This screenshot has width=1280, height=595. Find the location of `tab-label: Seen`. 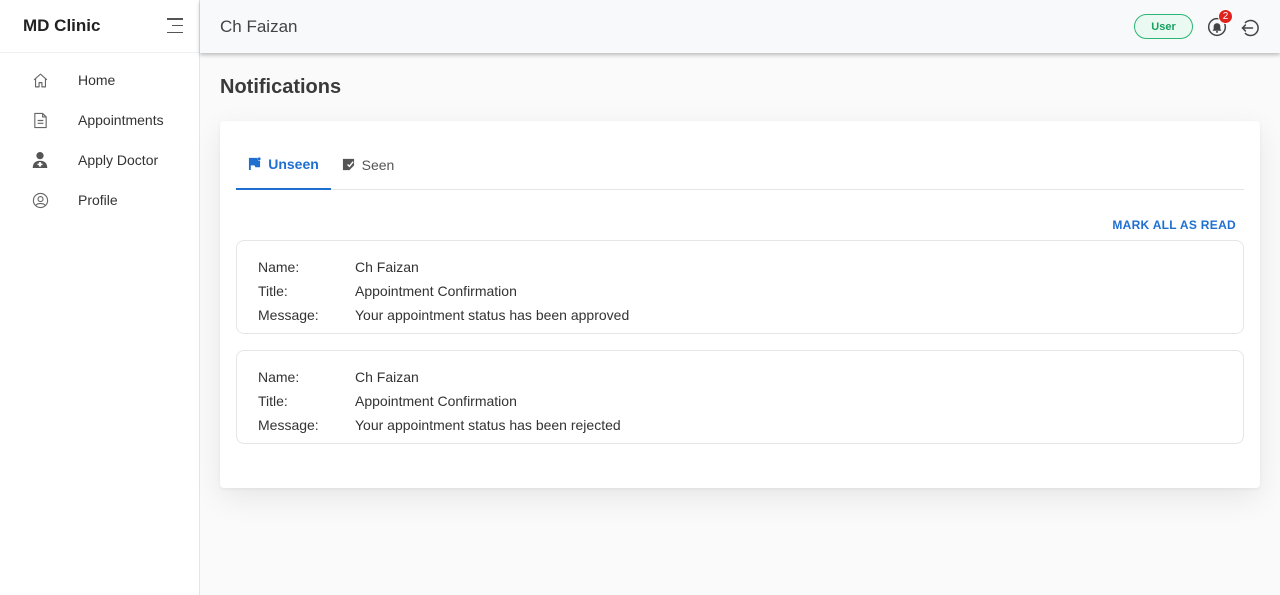

tab-label: Seen is located at coordinates (378, 164).